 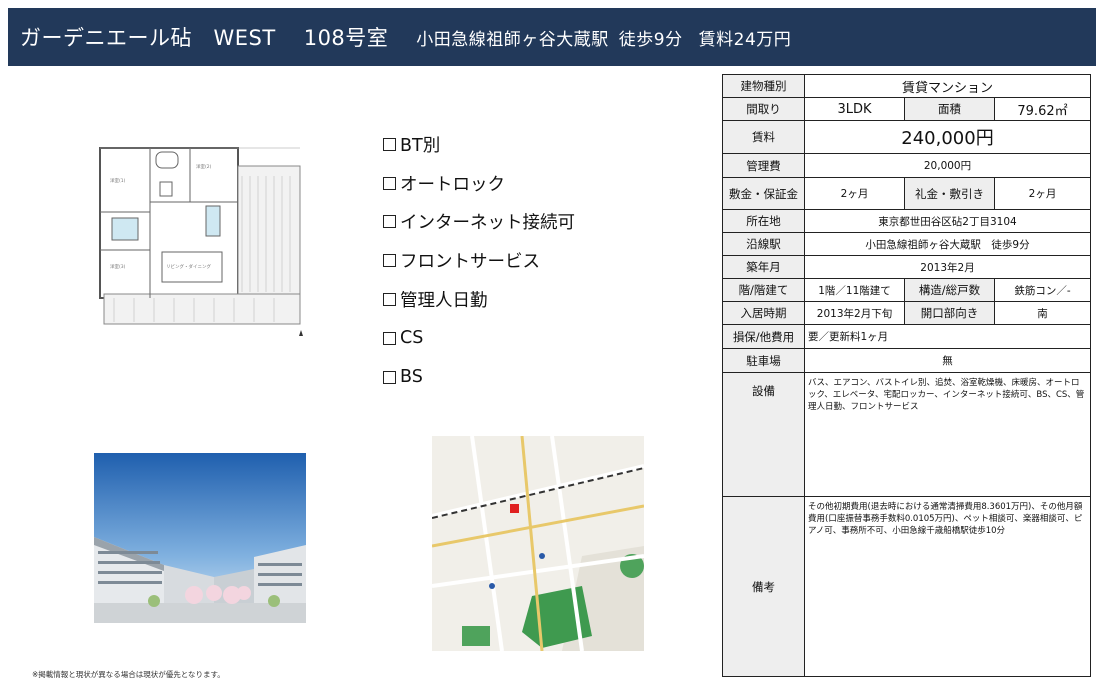 What do you see at coordinates (947, 165) in the screenshot?
I see `management-fee-value: 20,000円` at bounding box center [947, 165].